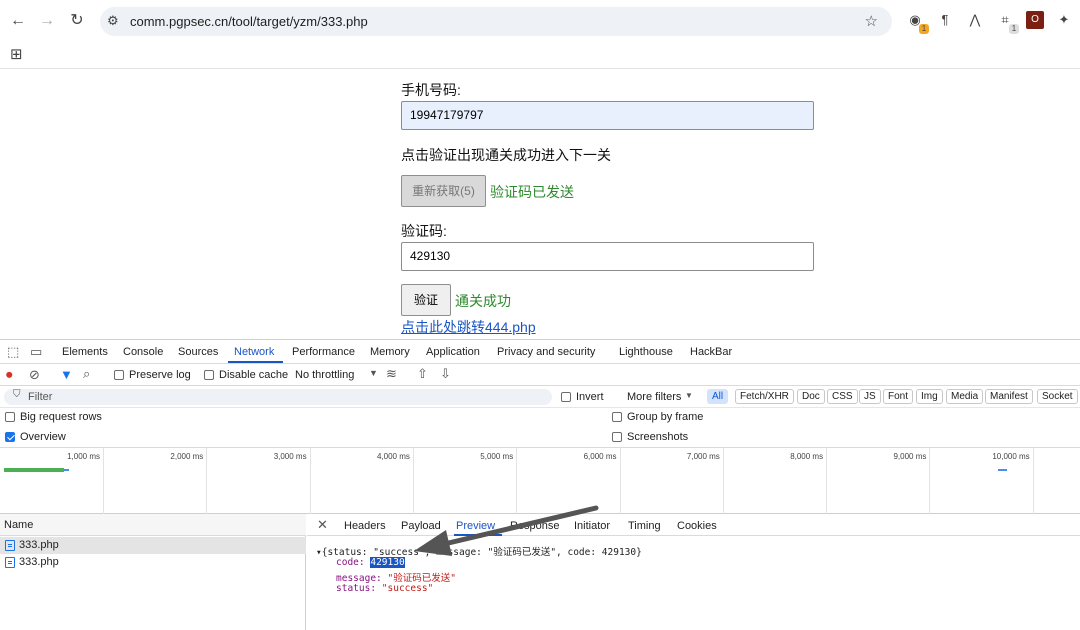 Image resolution: width=1080 pixels, height=630 pixels. I want to click on detail-tab-response: Response, so click(535, 526).